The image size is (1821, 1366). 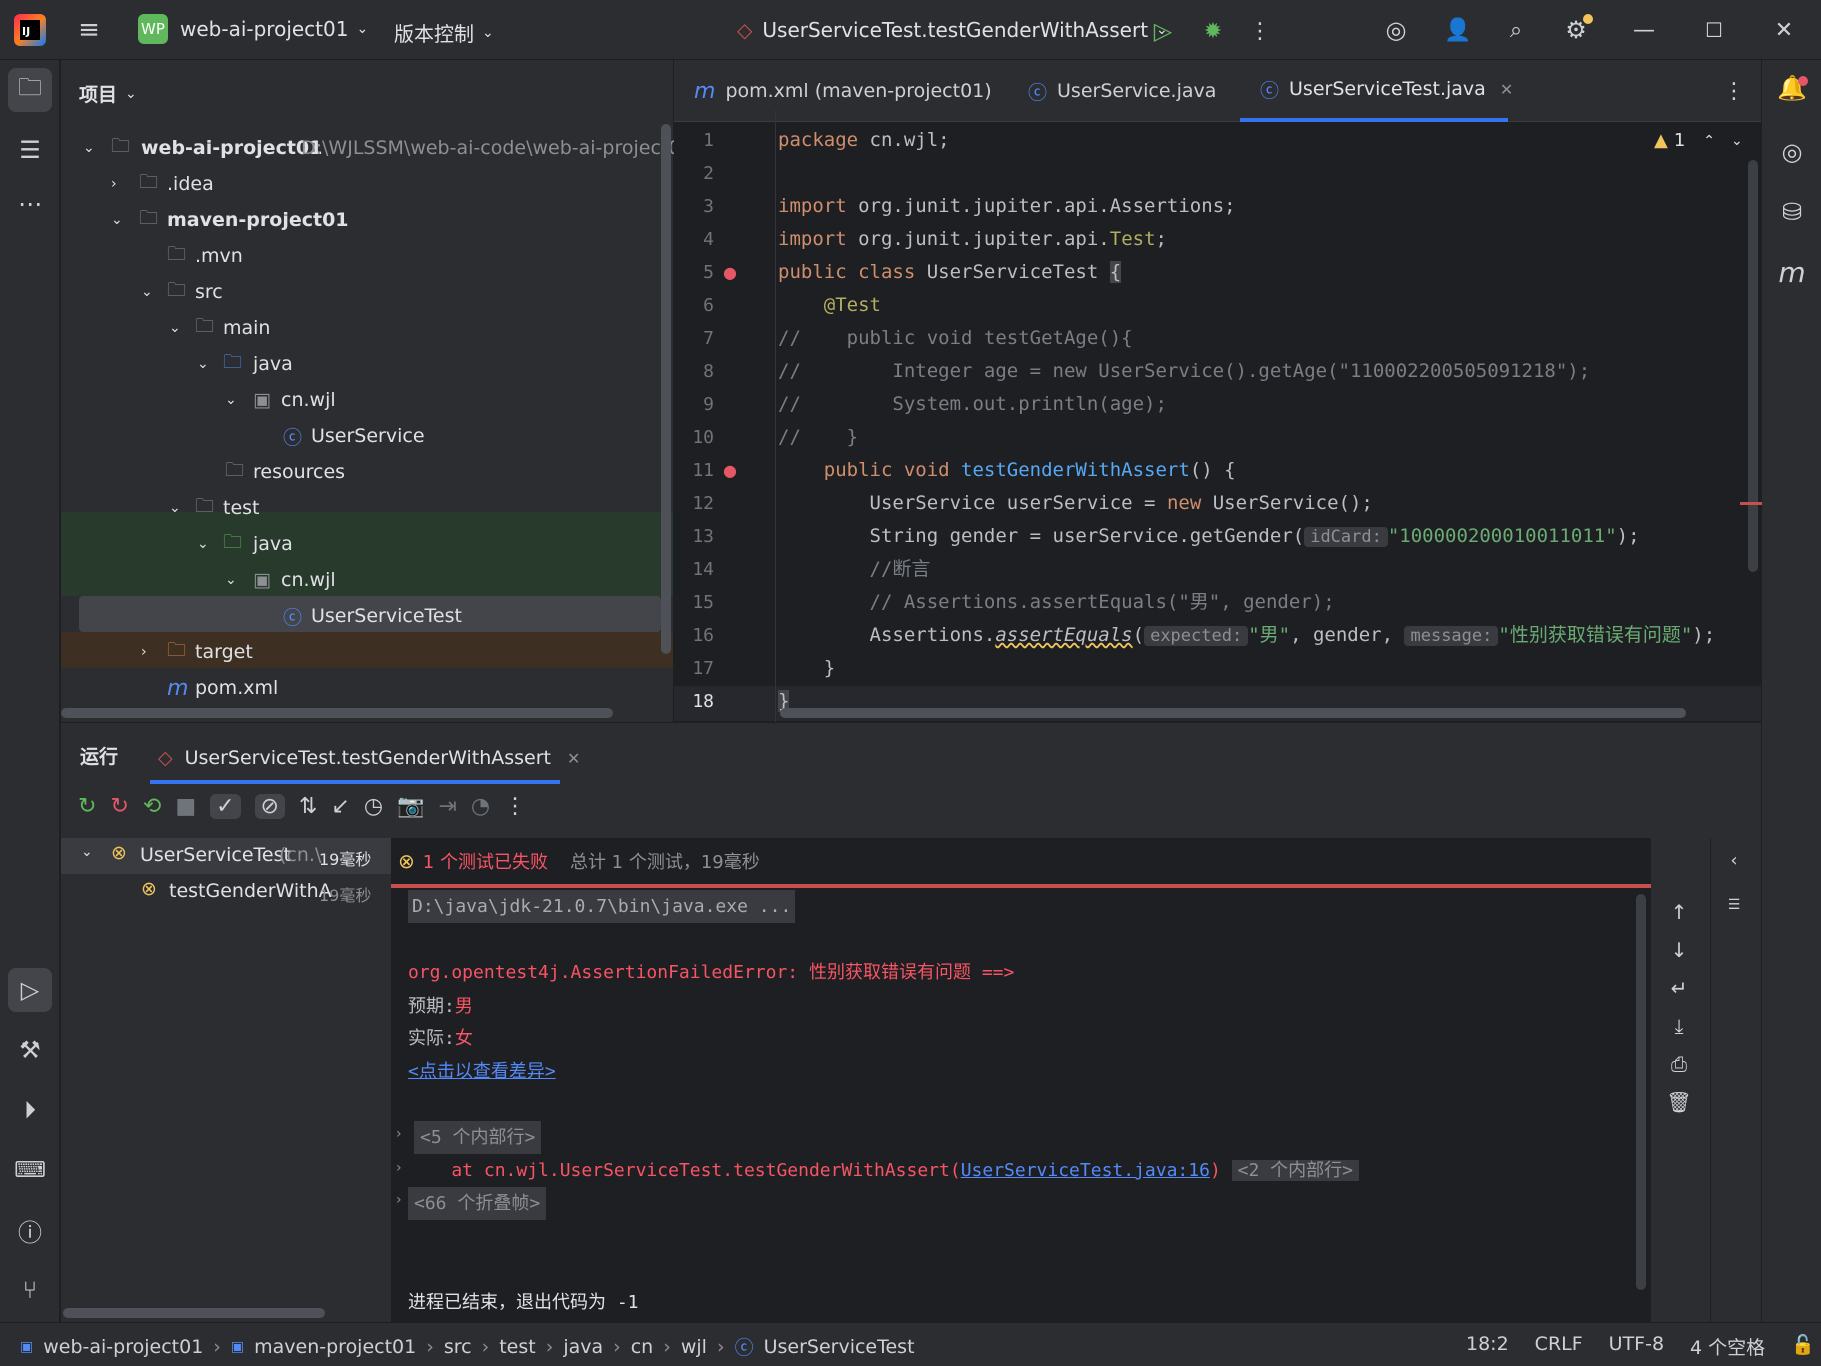 What do you see at coordinates (1516, 30) in the screenshot?
I see `search-icon: ⌕` at bounding box center [1516, 30].